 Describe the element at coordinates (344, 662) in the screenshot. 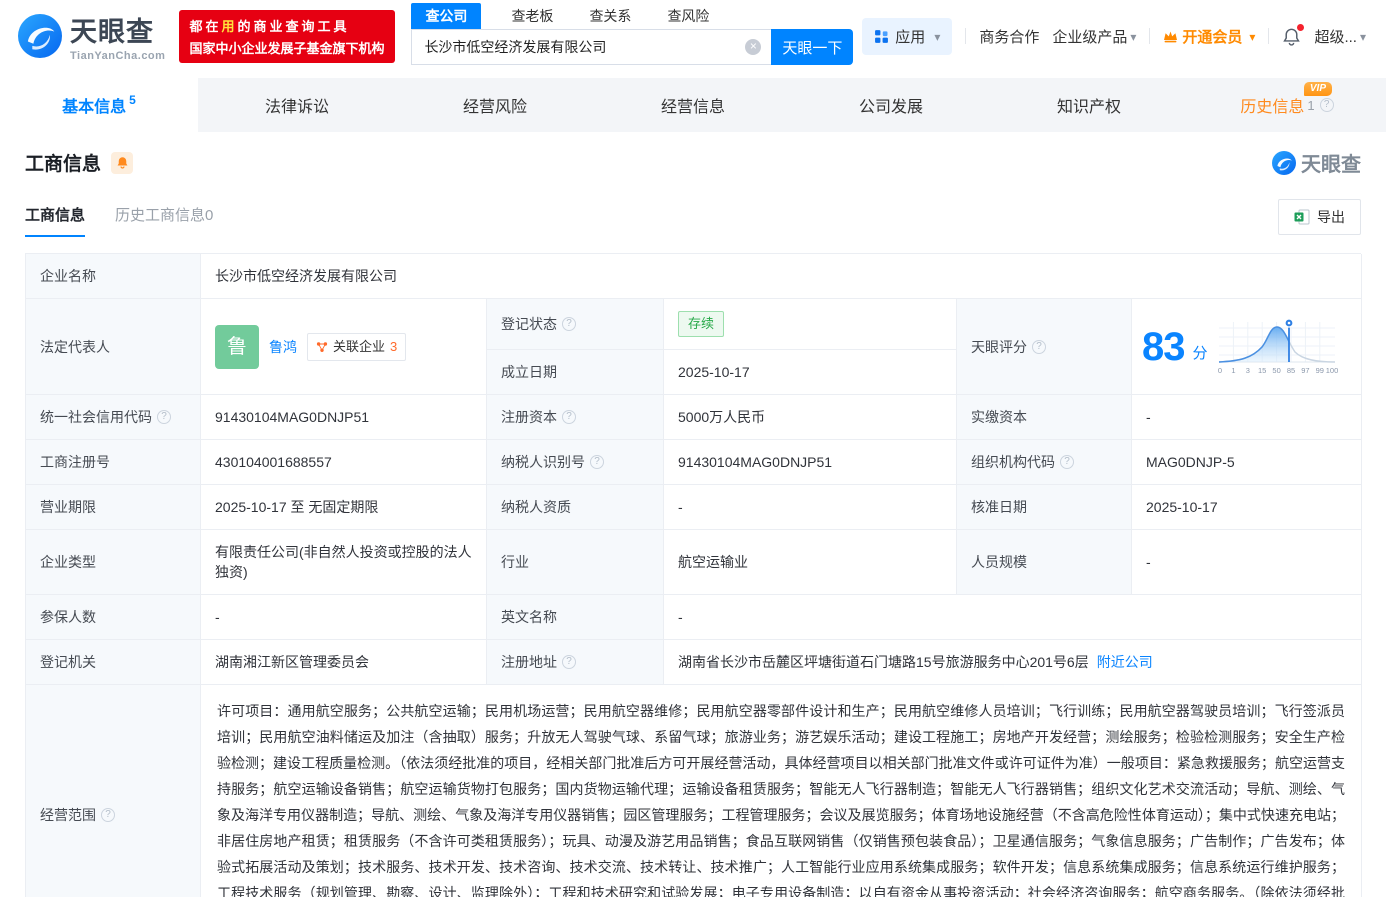

I see `reg-authority-value: 湖南湘江新区管理委员会` at that location.